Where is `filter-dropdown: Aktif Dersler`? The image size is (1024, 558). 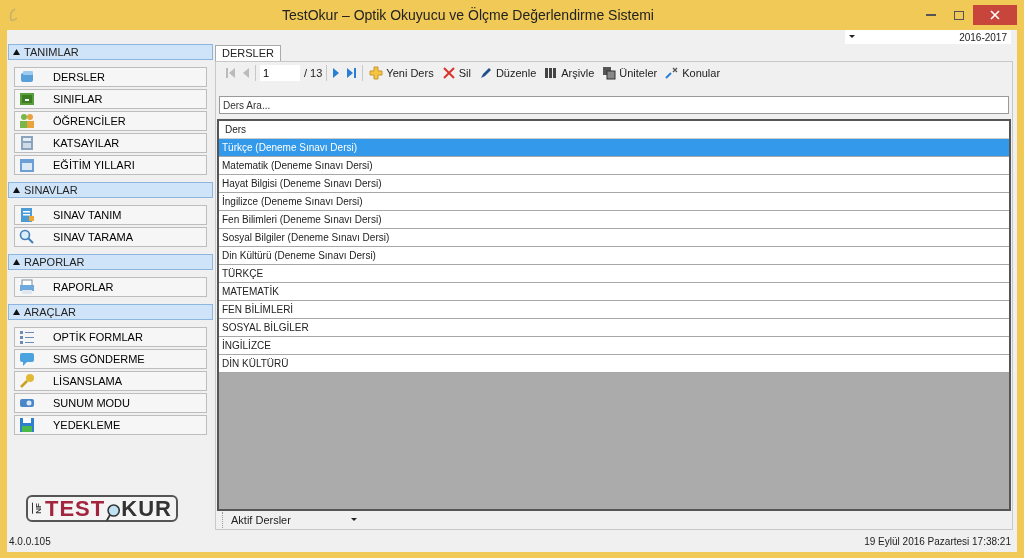 filter-dropdown: Aktif Dersler is located at coordinates (289, 520).